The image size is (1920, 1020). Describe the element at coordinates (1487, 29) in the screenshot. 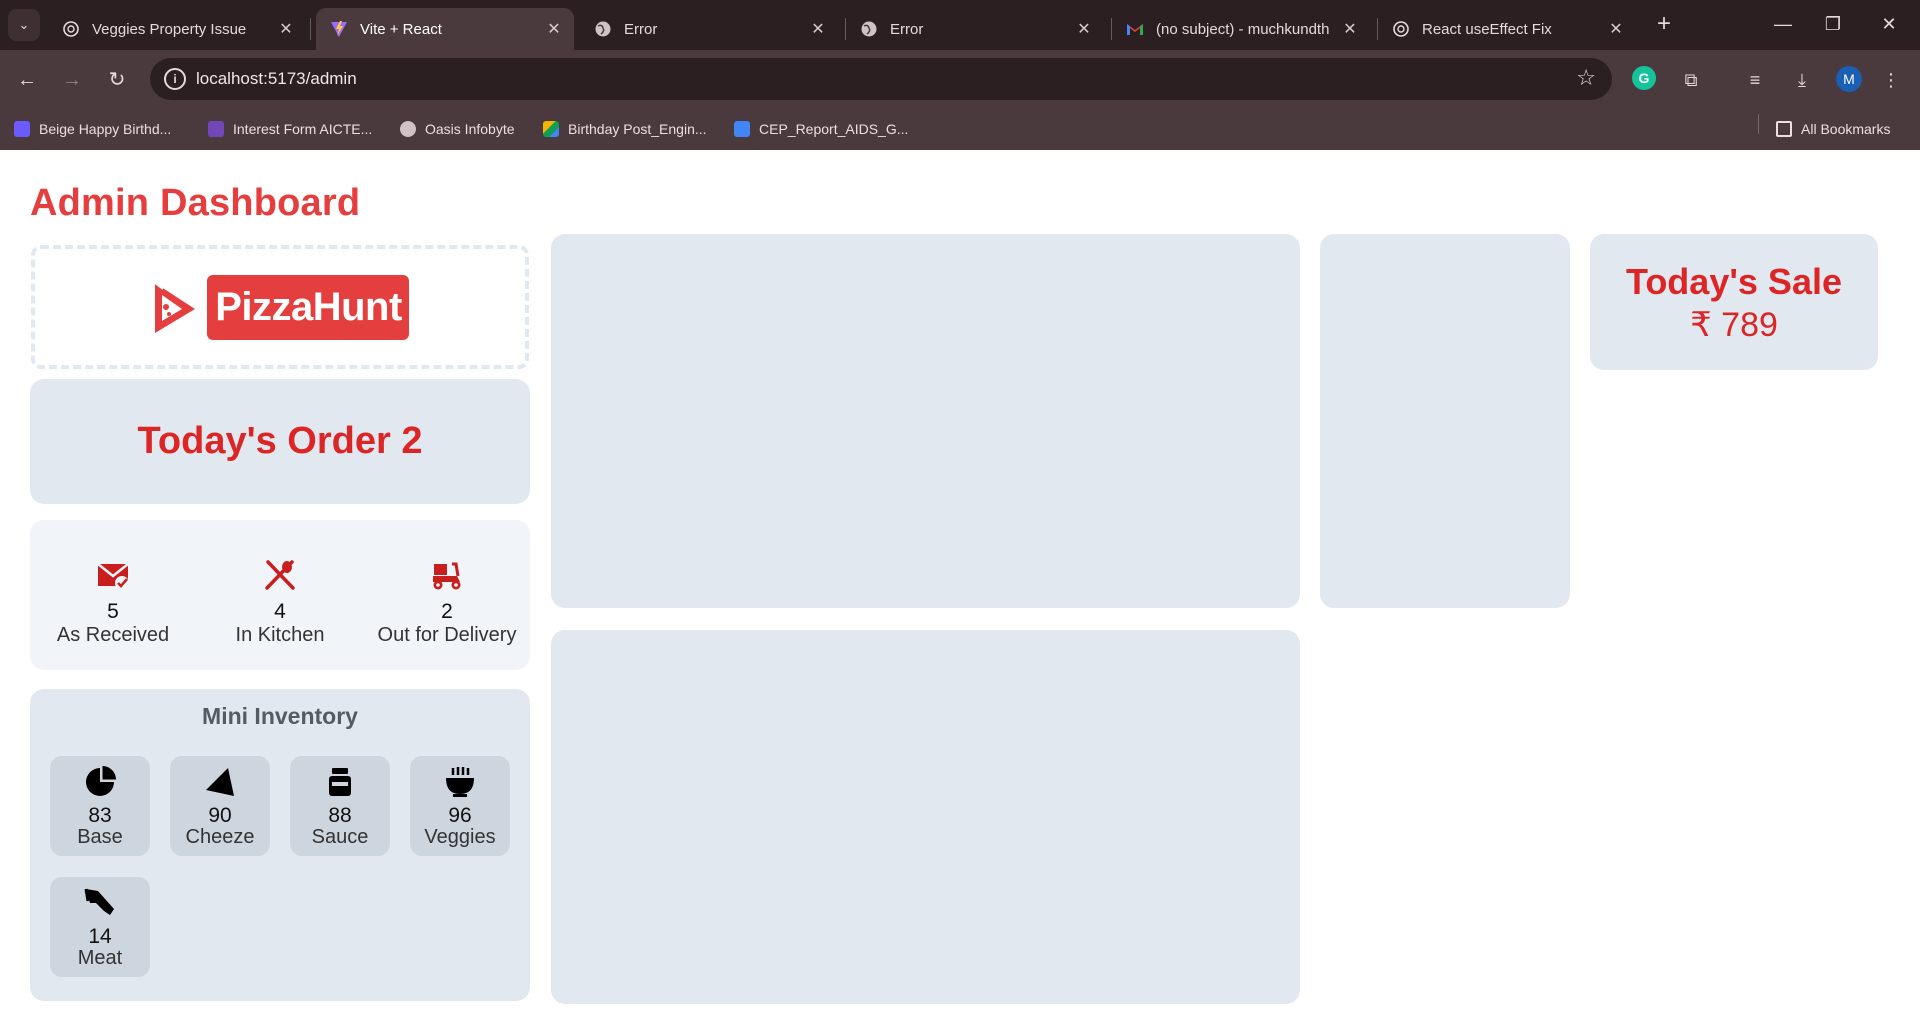

I see `tab-title: React useEffect Fix` at that location.